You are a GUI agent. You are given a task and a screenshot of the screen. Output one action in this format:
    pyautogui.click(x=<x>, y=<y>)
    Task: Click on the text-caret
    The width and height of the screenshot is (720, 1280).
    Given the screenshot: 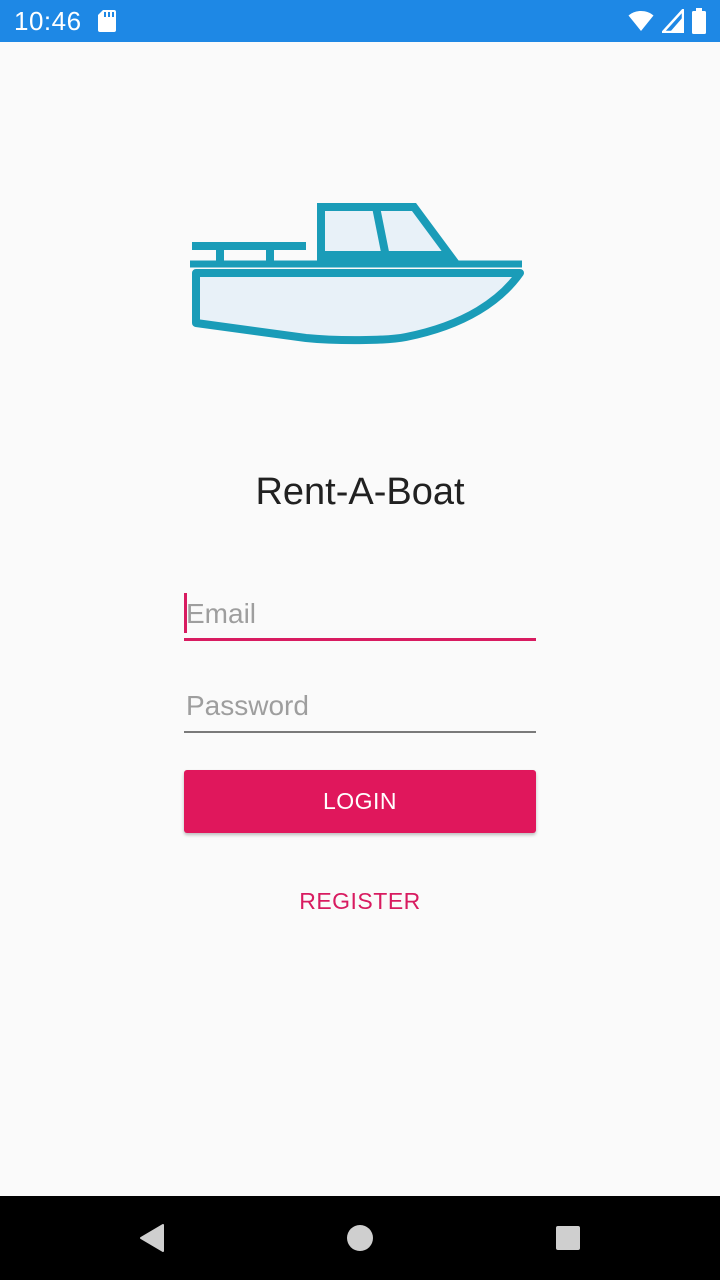 What is the action you would take?
    pyautogui.click(x=185, y=613)
    